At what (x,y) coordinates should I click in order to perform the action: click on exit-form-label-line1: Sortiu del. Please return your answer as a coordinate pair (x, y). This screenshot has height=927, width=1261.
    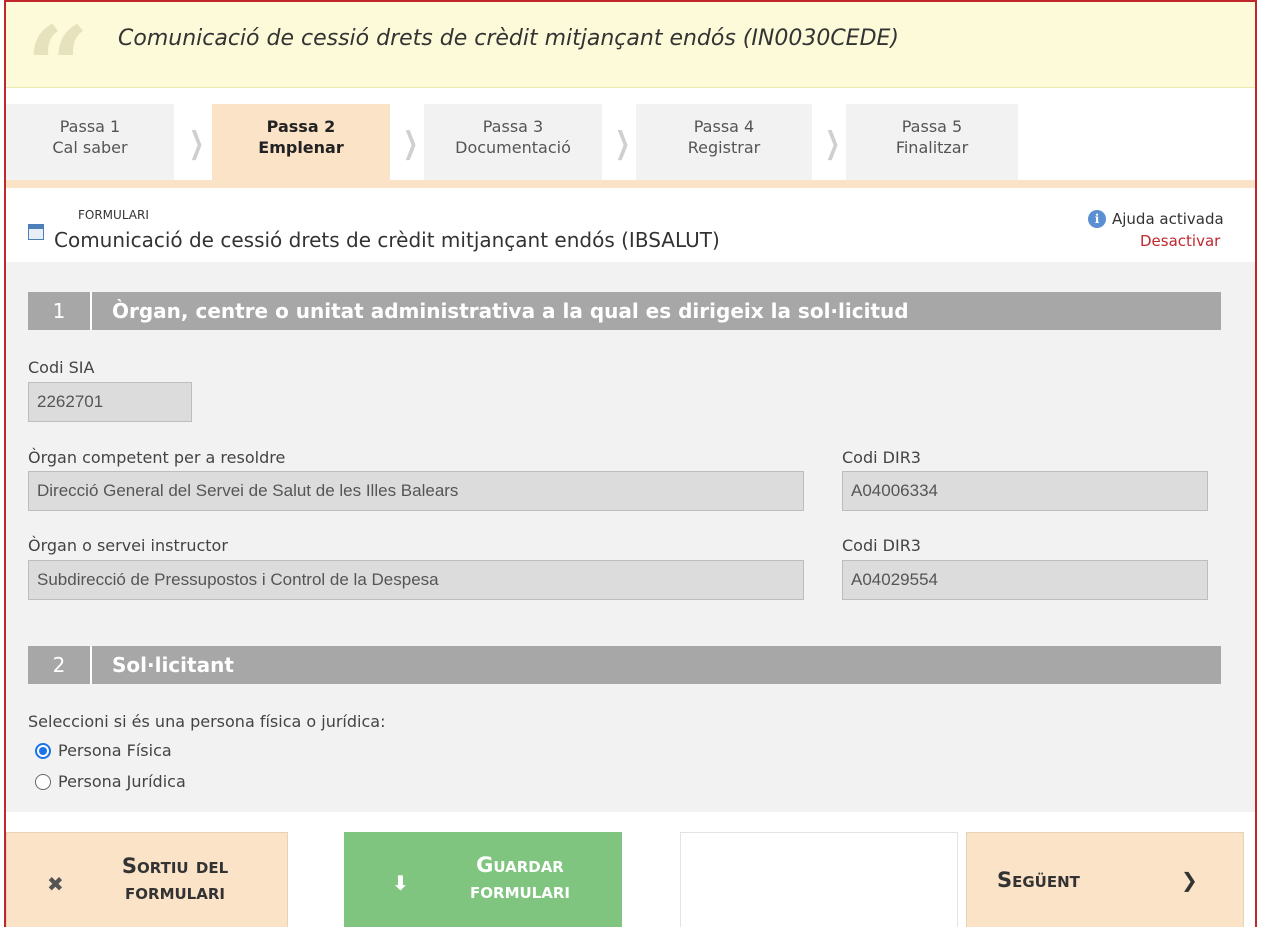
    Looking at the image, I should click on (175, 866).